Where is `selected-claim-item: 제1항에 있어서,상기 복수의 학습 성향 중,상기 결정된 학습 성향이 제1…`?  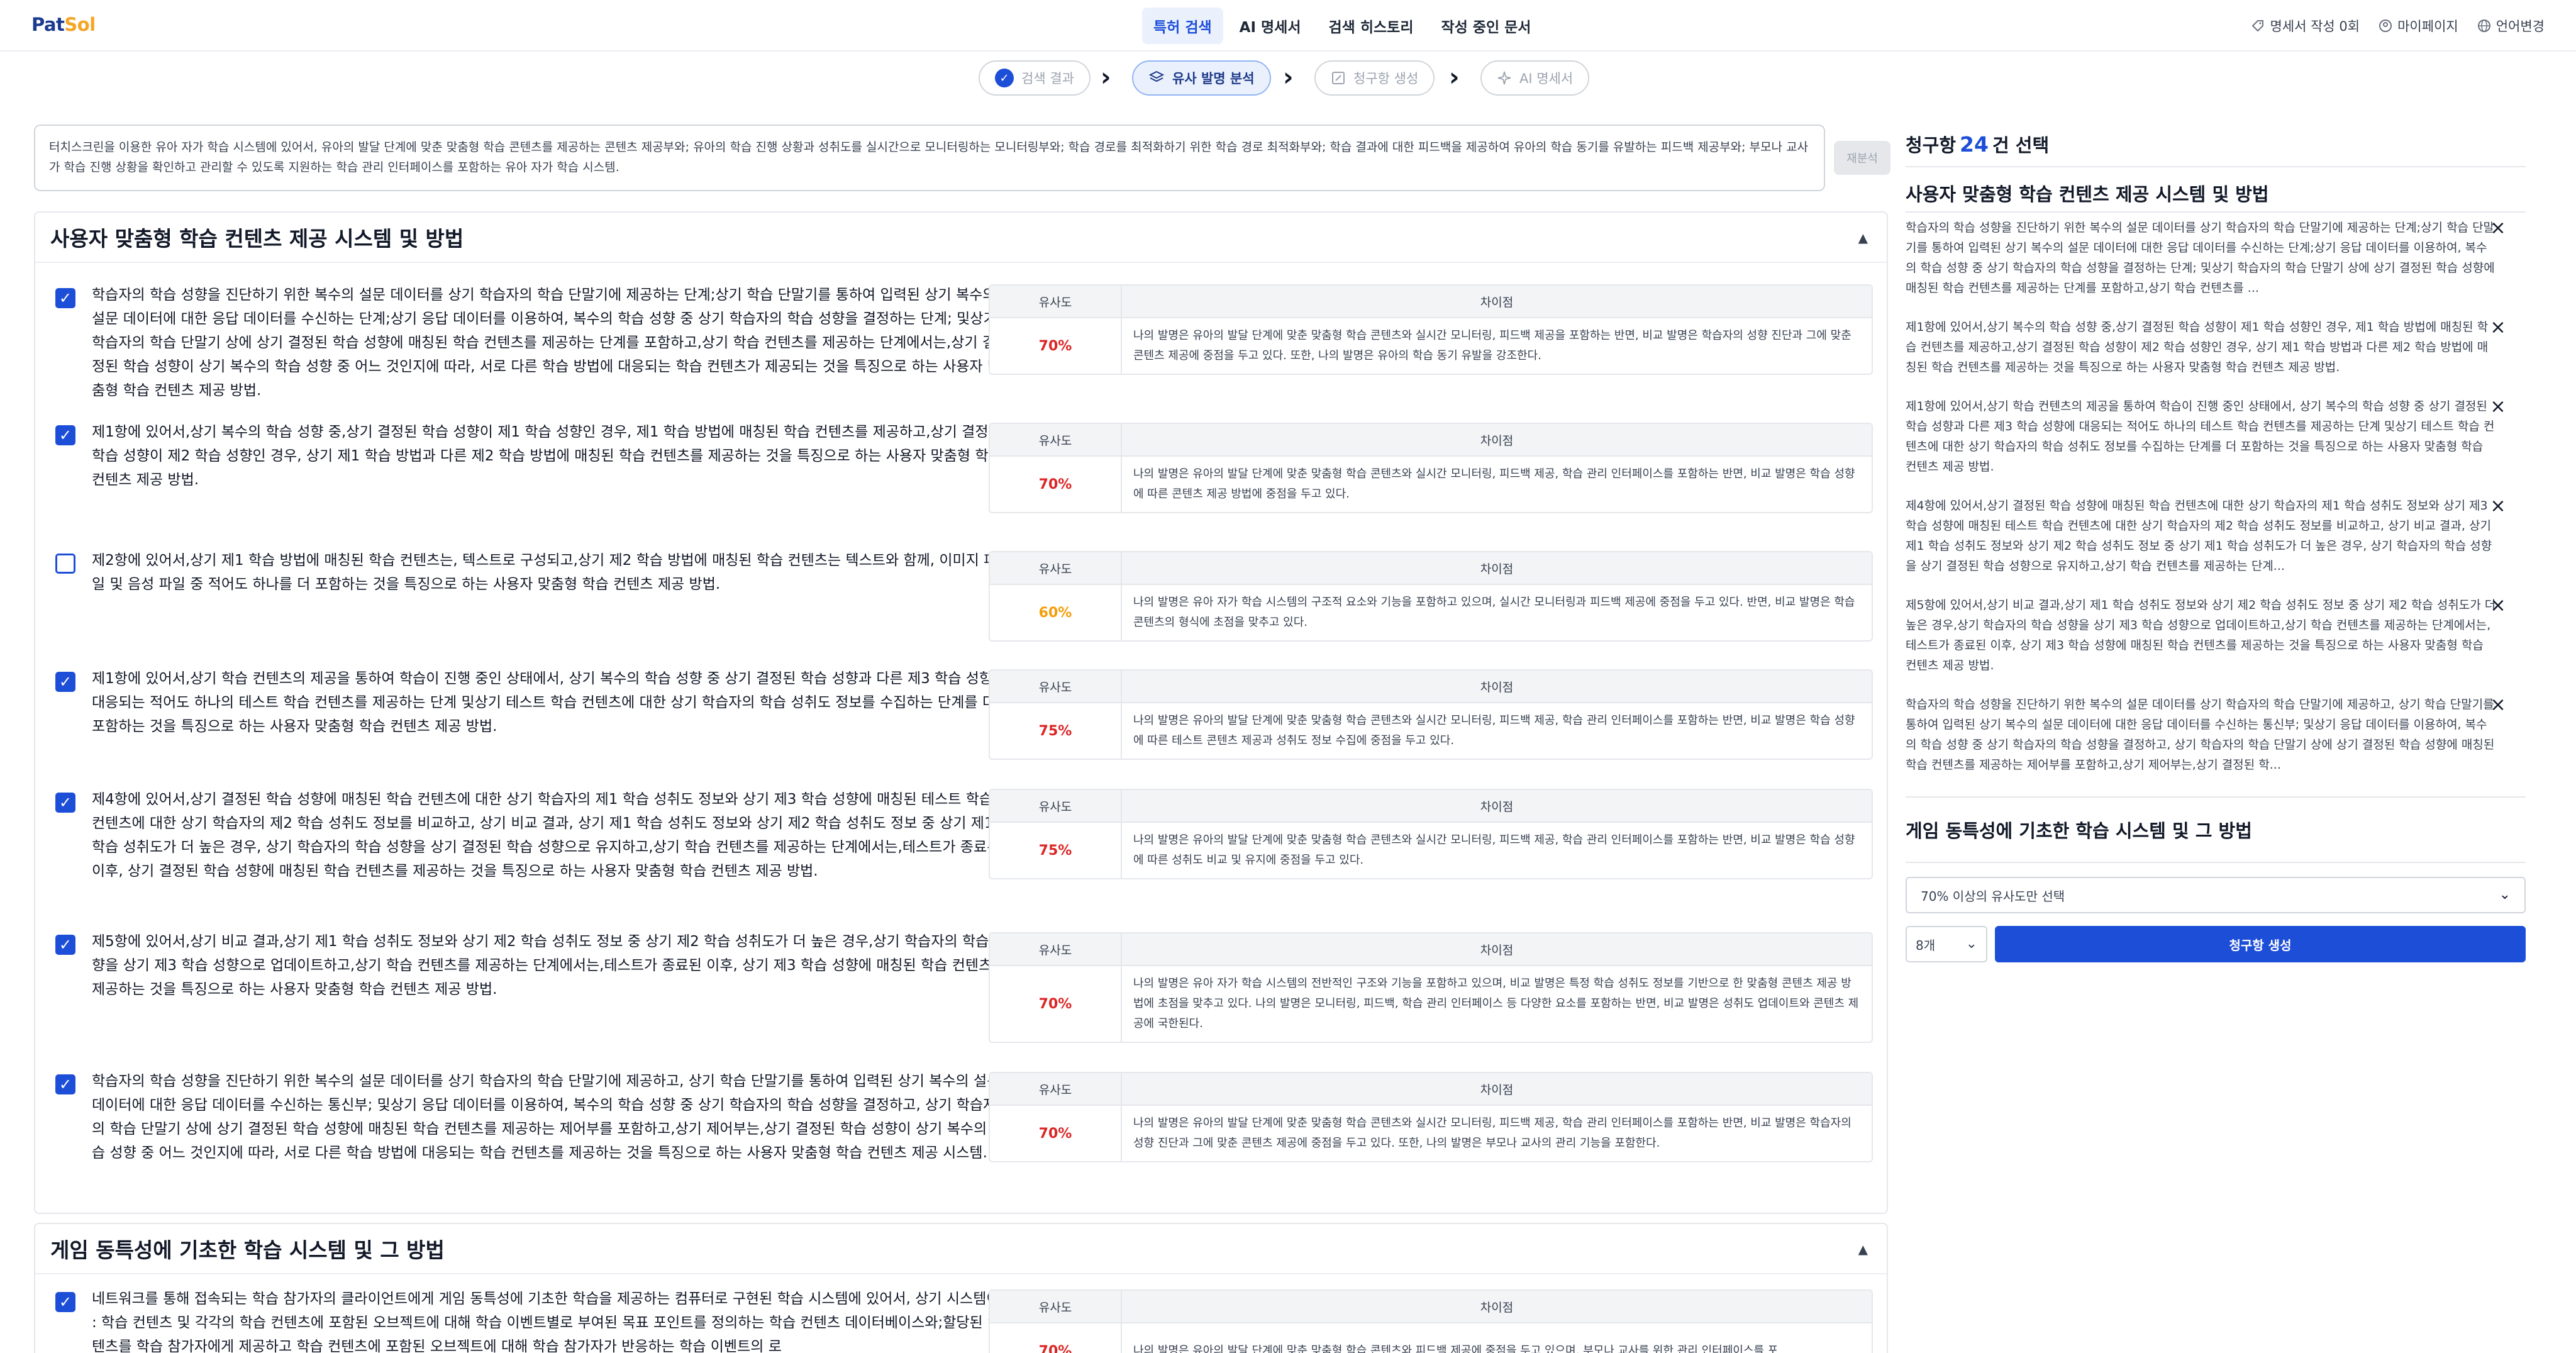 selected-claim-item: 제1항에 있어서,상기 복수의 학습 성향 중,상기 결정된 학습 성향이 제1… is located at coordinates (2197, 347).